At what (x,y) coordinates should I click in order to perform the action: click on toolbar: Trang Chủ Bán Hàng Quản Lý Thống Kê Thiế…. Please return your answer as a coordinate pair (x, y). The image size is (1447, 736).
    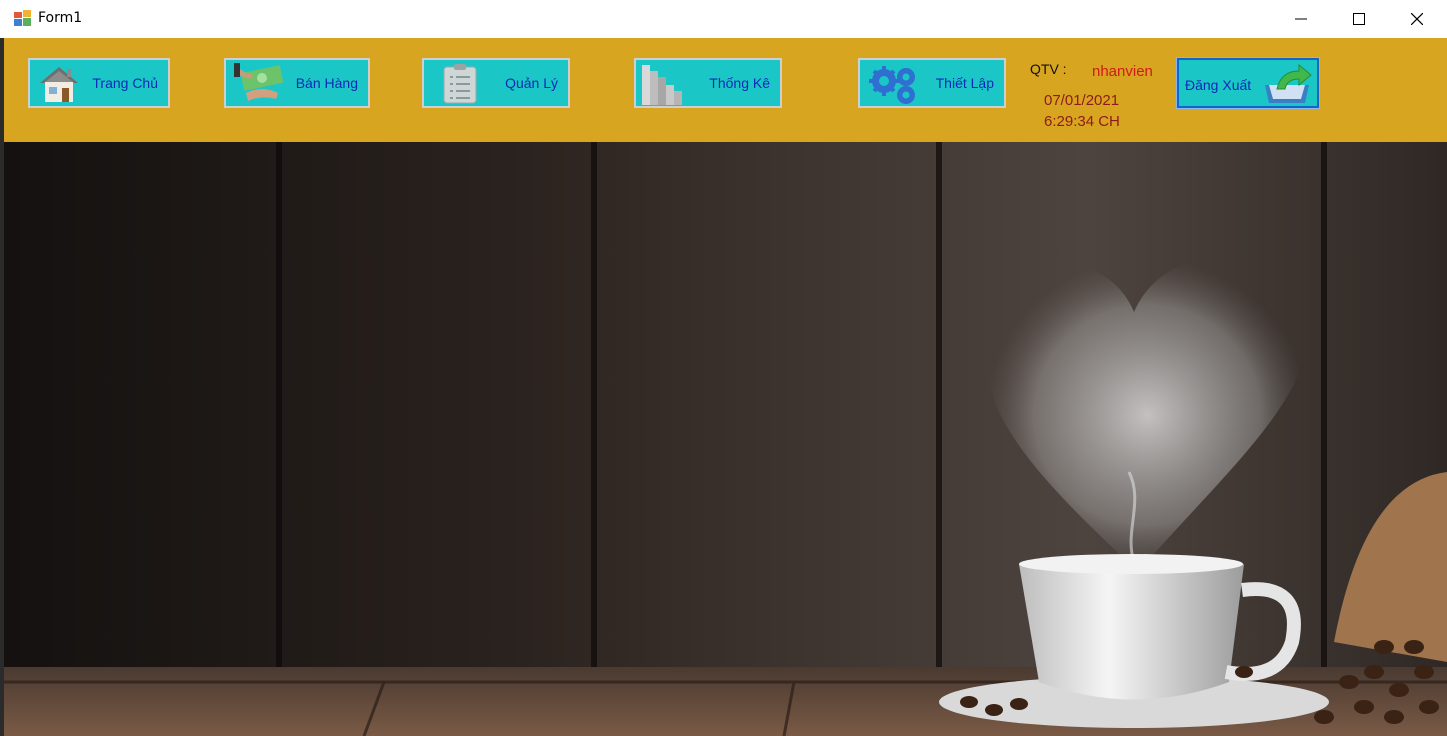
    Looking at the image, I should click on (725, 90).